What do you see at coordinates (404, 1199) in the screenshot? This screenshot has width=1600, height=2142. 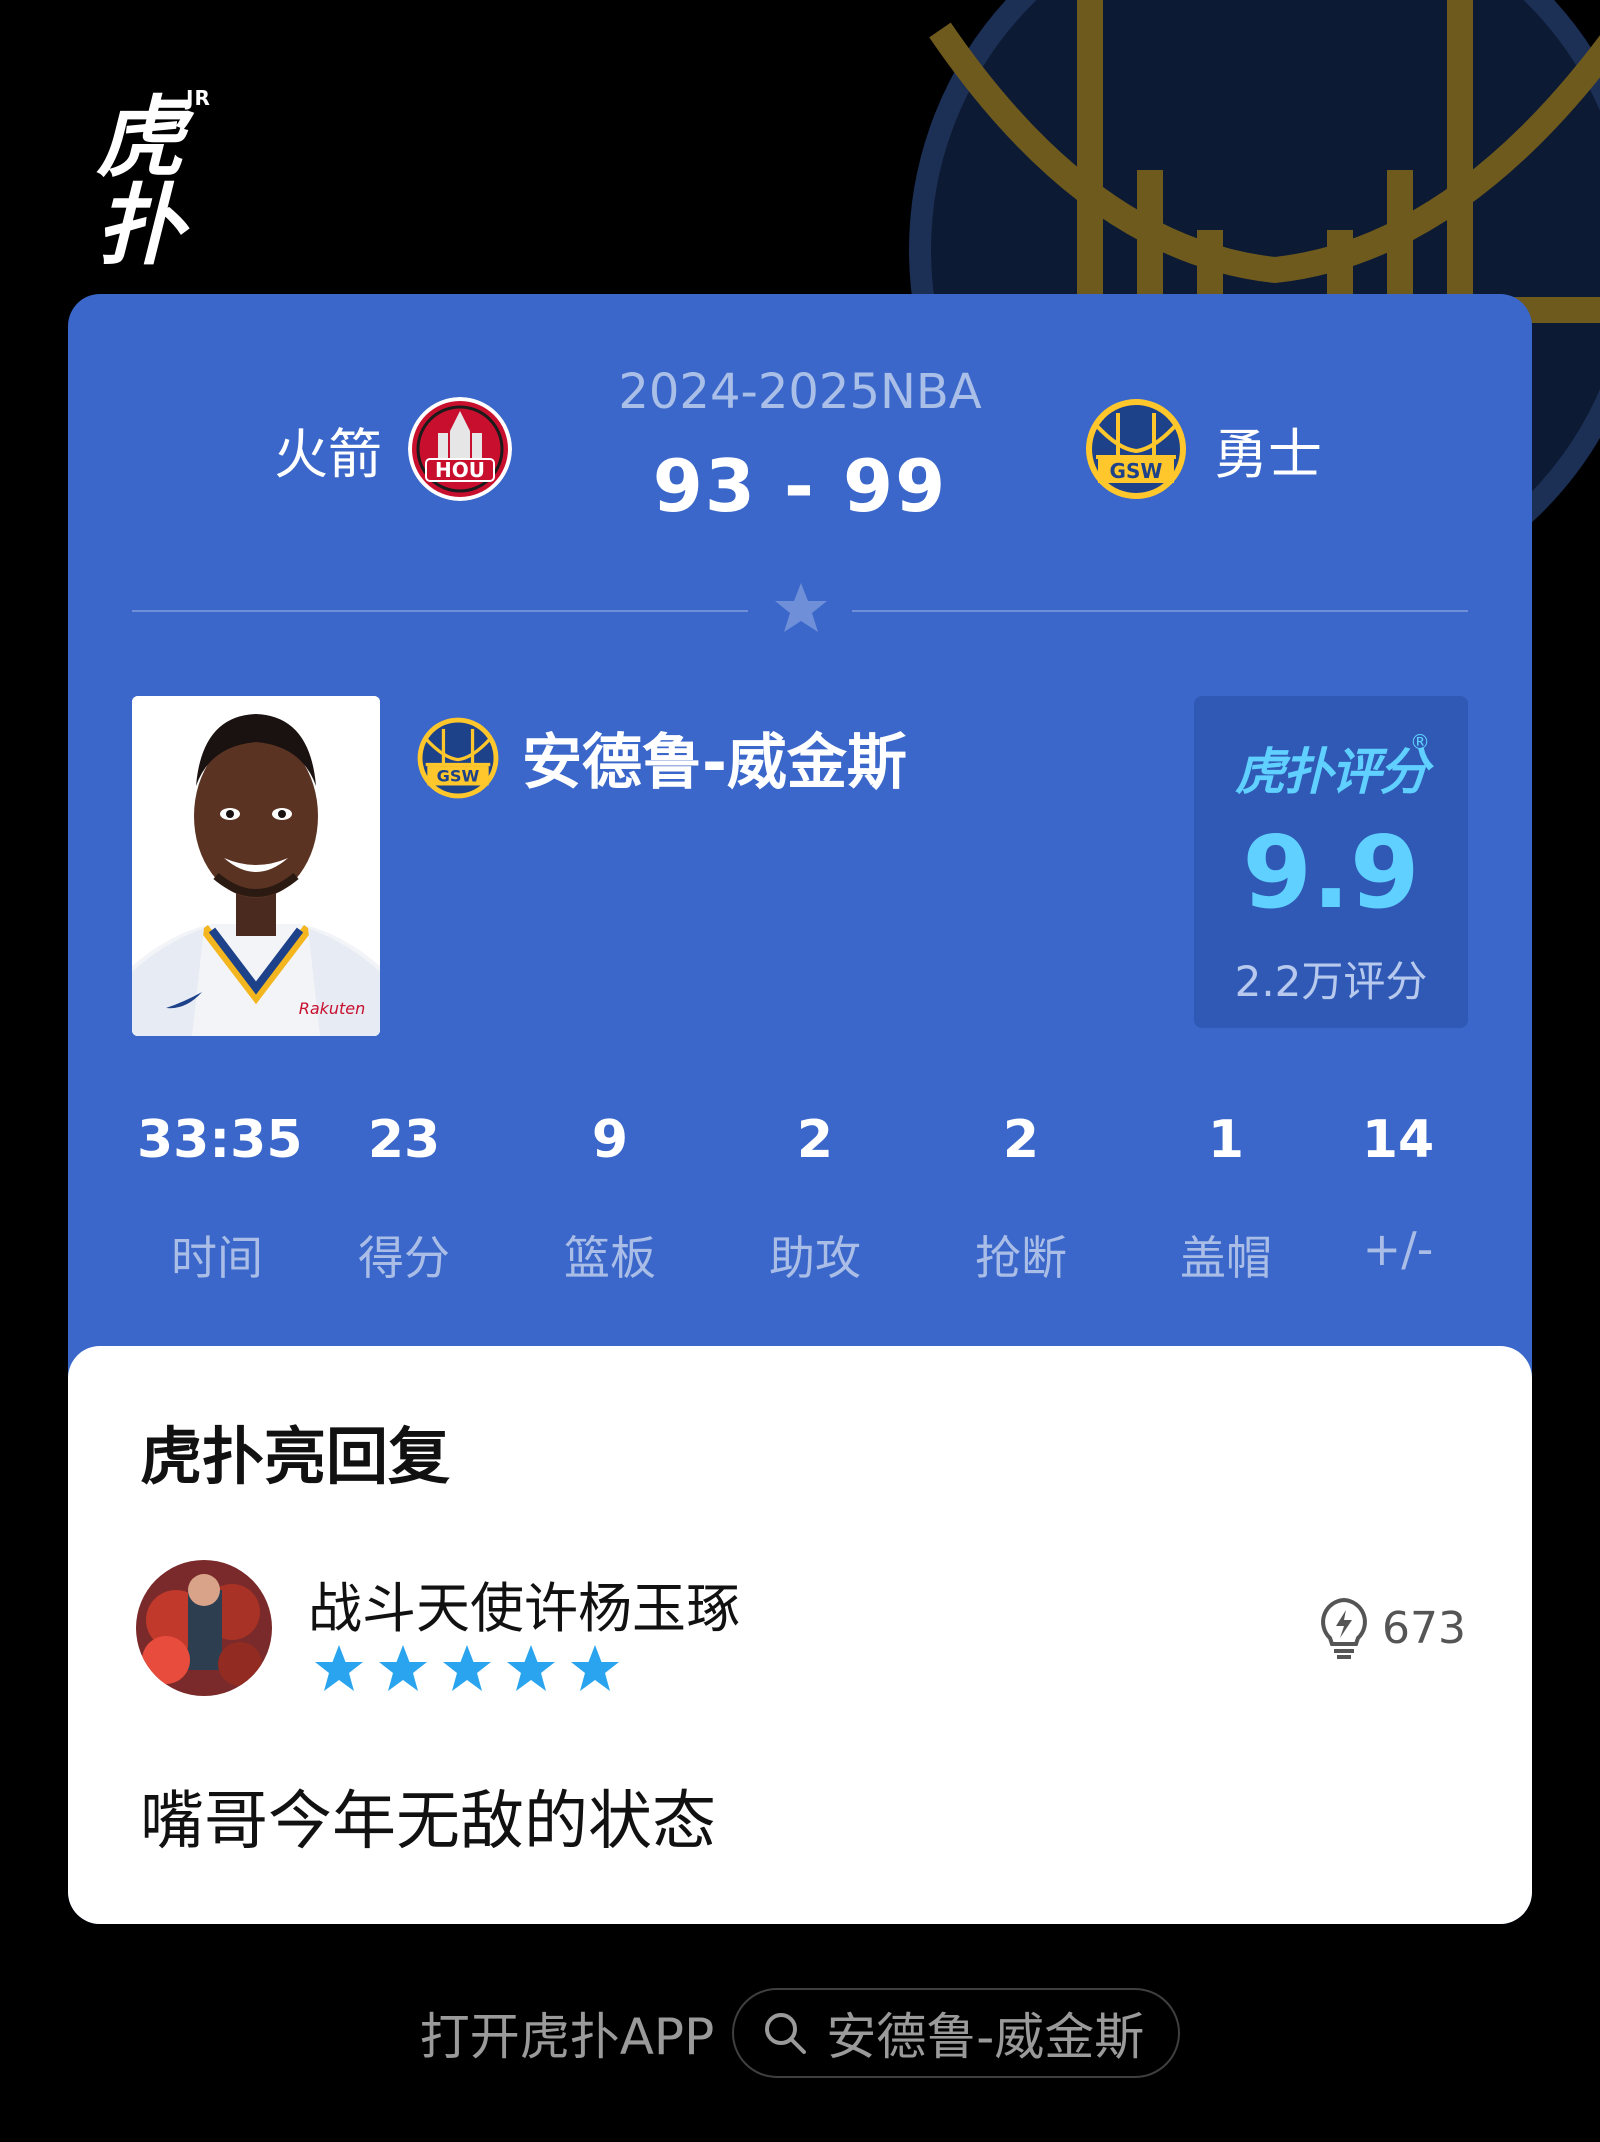 I see `stat-points: 23 得分` at bounding box center [404, 1199].